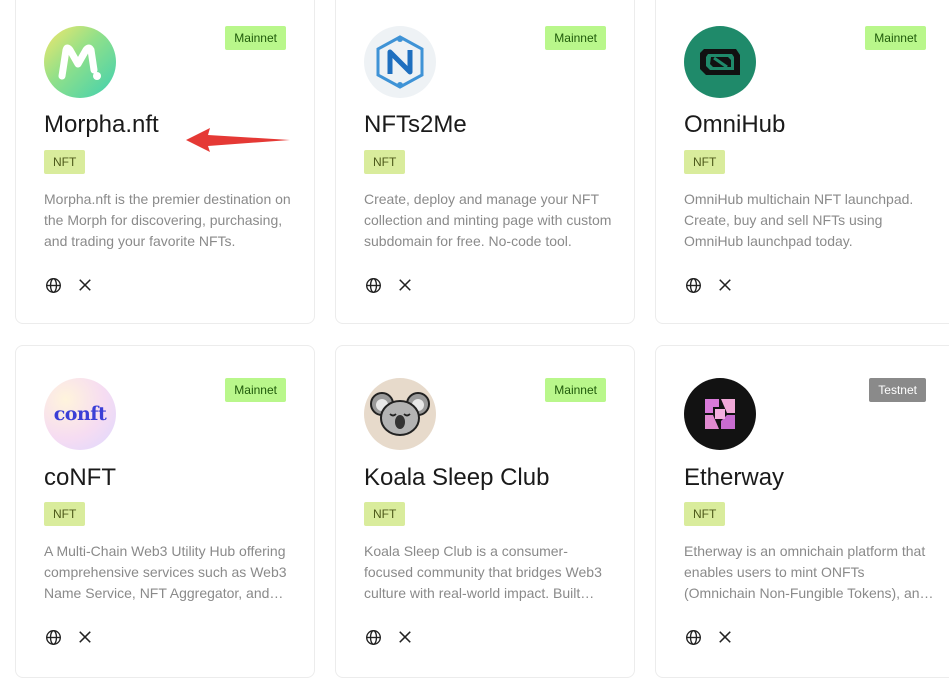 This screenshot has height=681, width=949. I want to click on etherway-logo-mark, so click(720, 414).